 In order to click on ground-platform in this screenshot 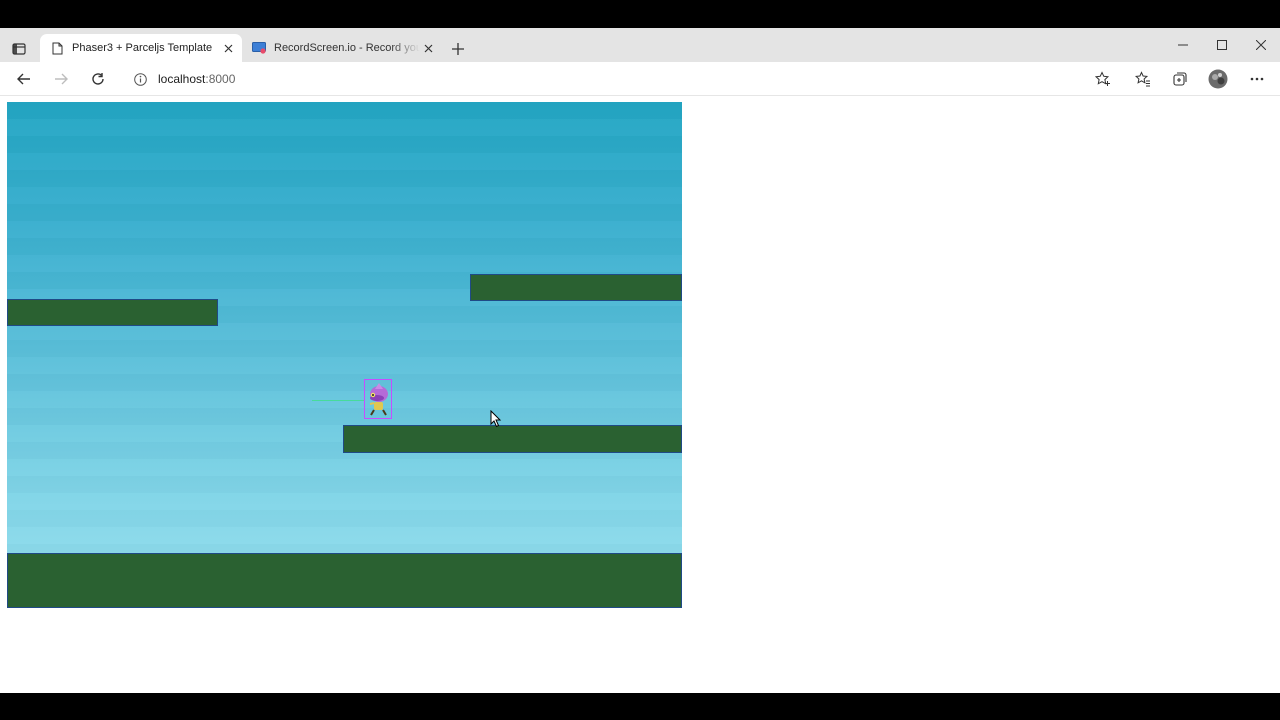, I will do `click(344, 580)`.